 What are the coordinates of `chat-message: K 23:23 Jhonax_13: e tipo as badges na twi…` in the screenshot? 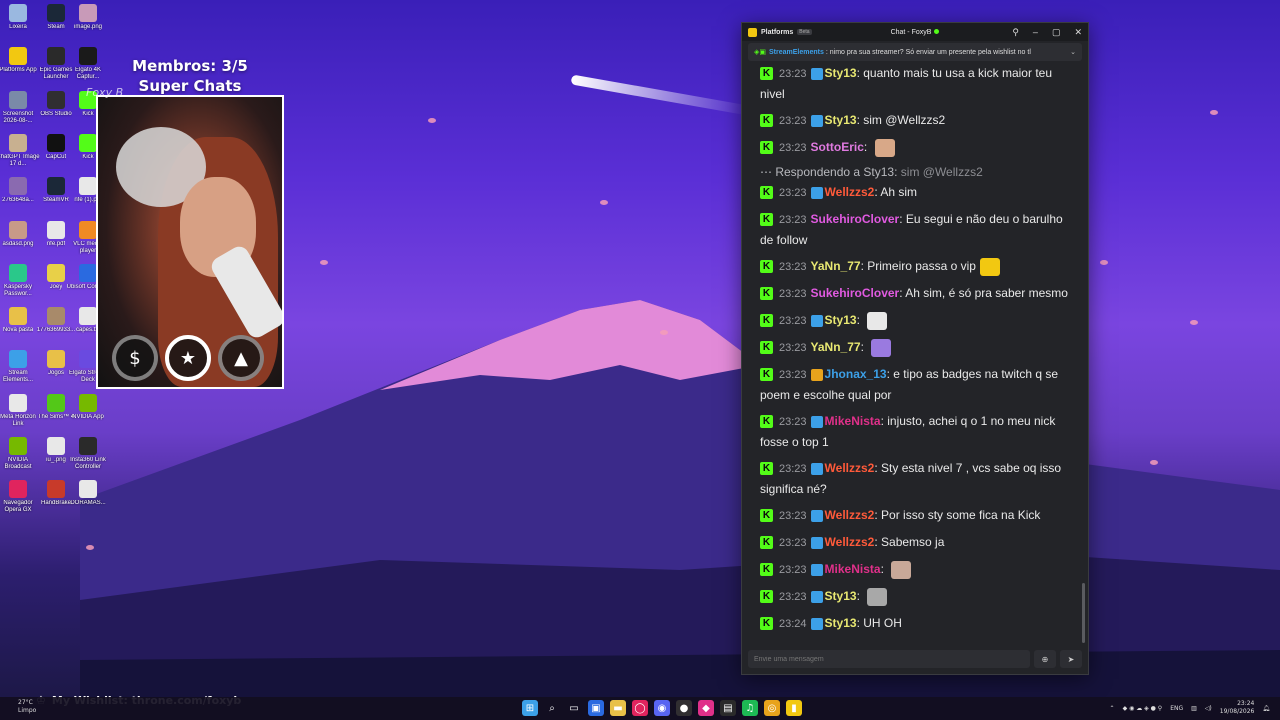 It's located at (916, 384).